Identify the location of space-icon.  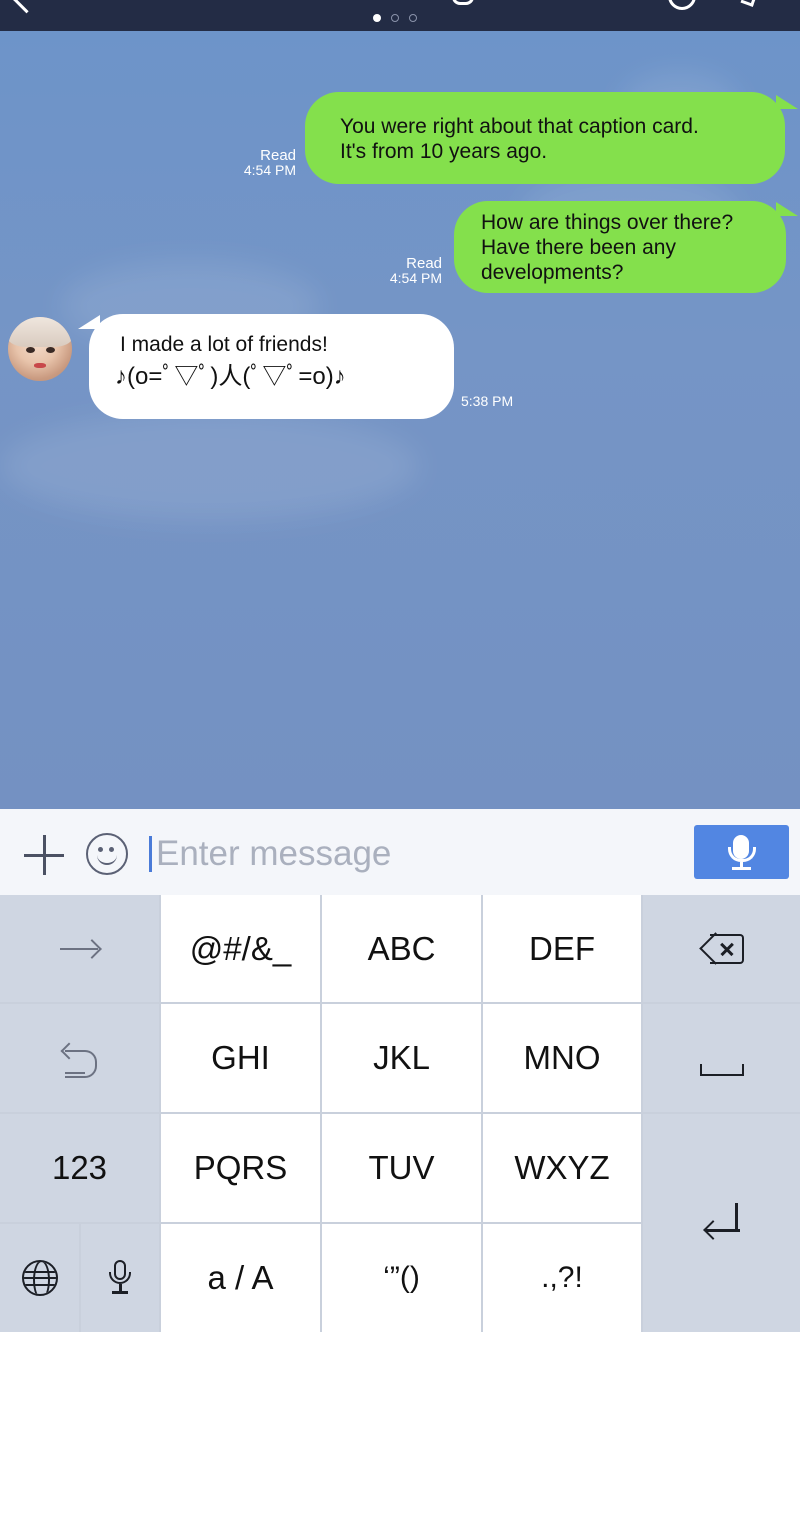
(721, 1069).